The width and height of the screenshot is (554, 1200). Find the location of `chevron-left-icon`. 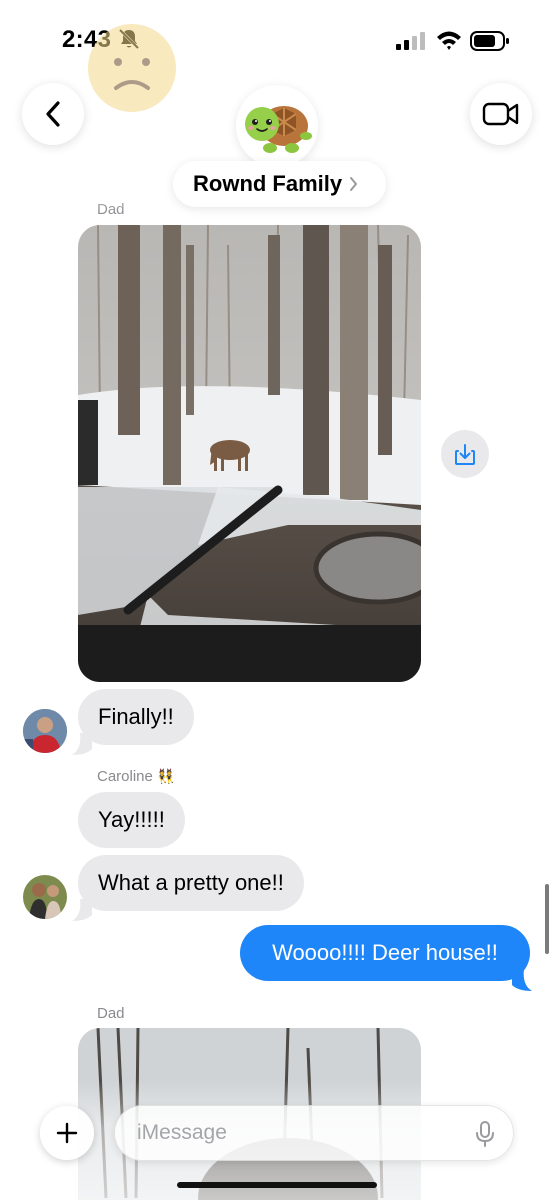

chevron-left-icon is located at coordinates (53, 114).